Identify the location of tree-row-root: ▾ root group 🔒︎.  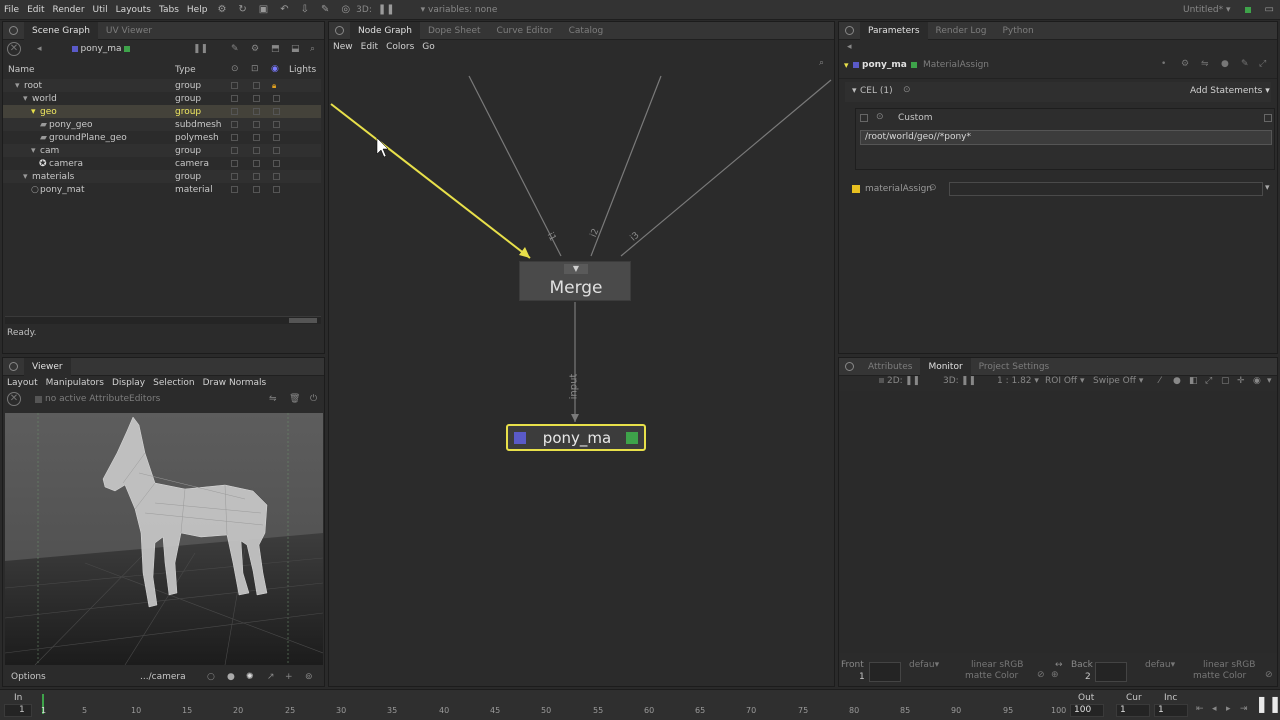
(162, 85).